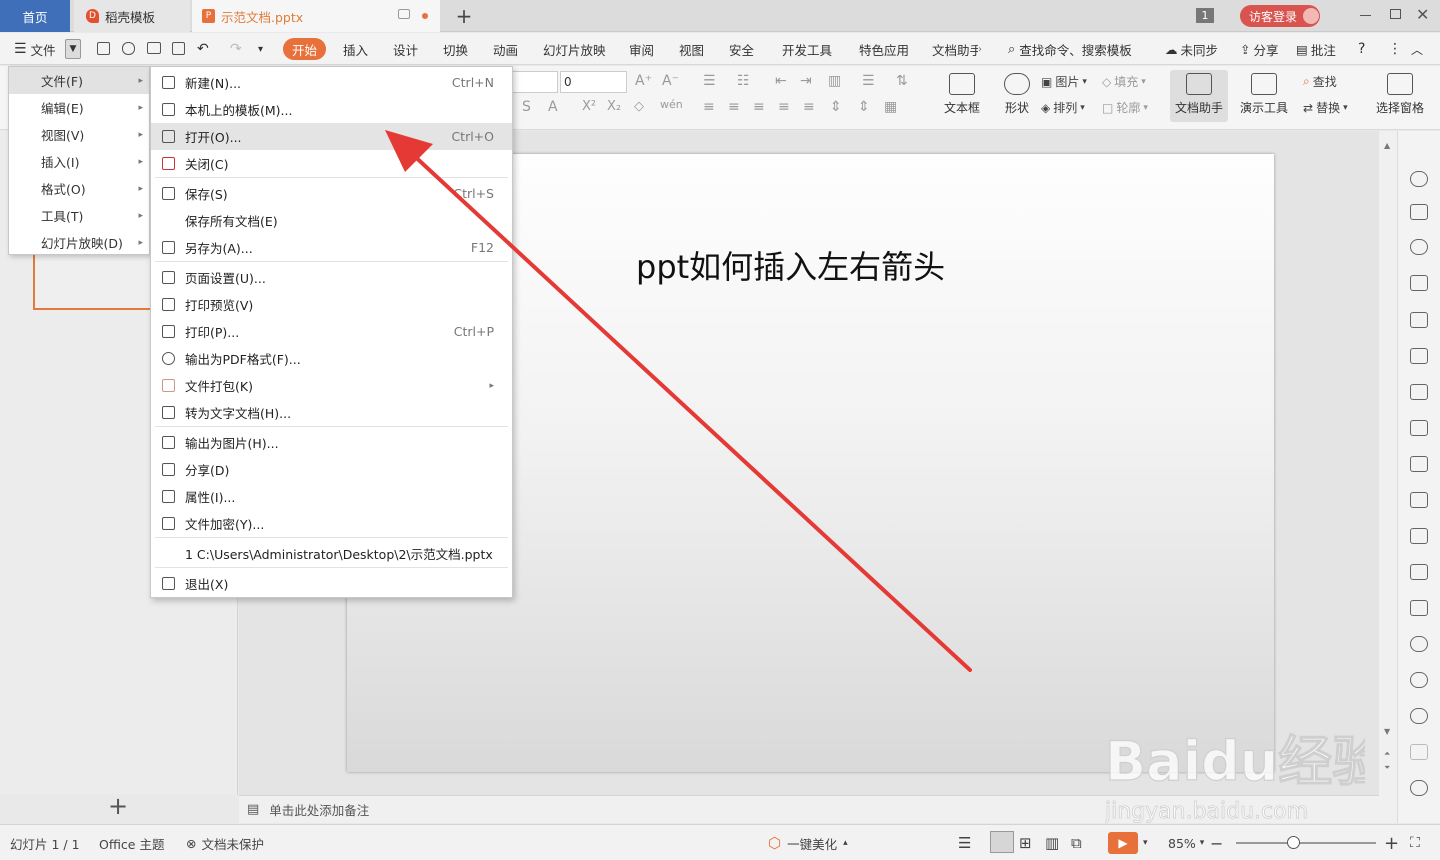  Describe the element at coordinates (1391, 842) in the screenshot. I see `zoom-in-icon: +` at that location.